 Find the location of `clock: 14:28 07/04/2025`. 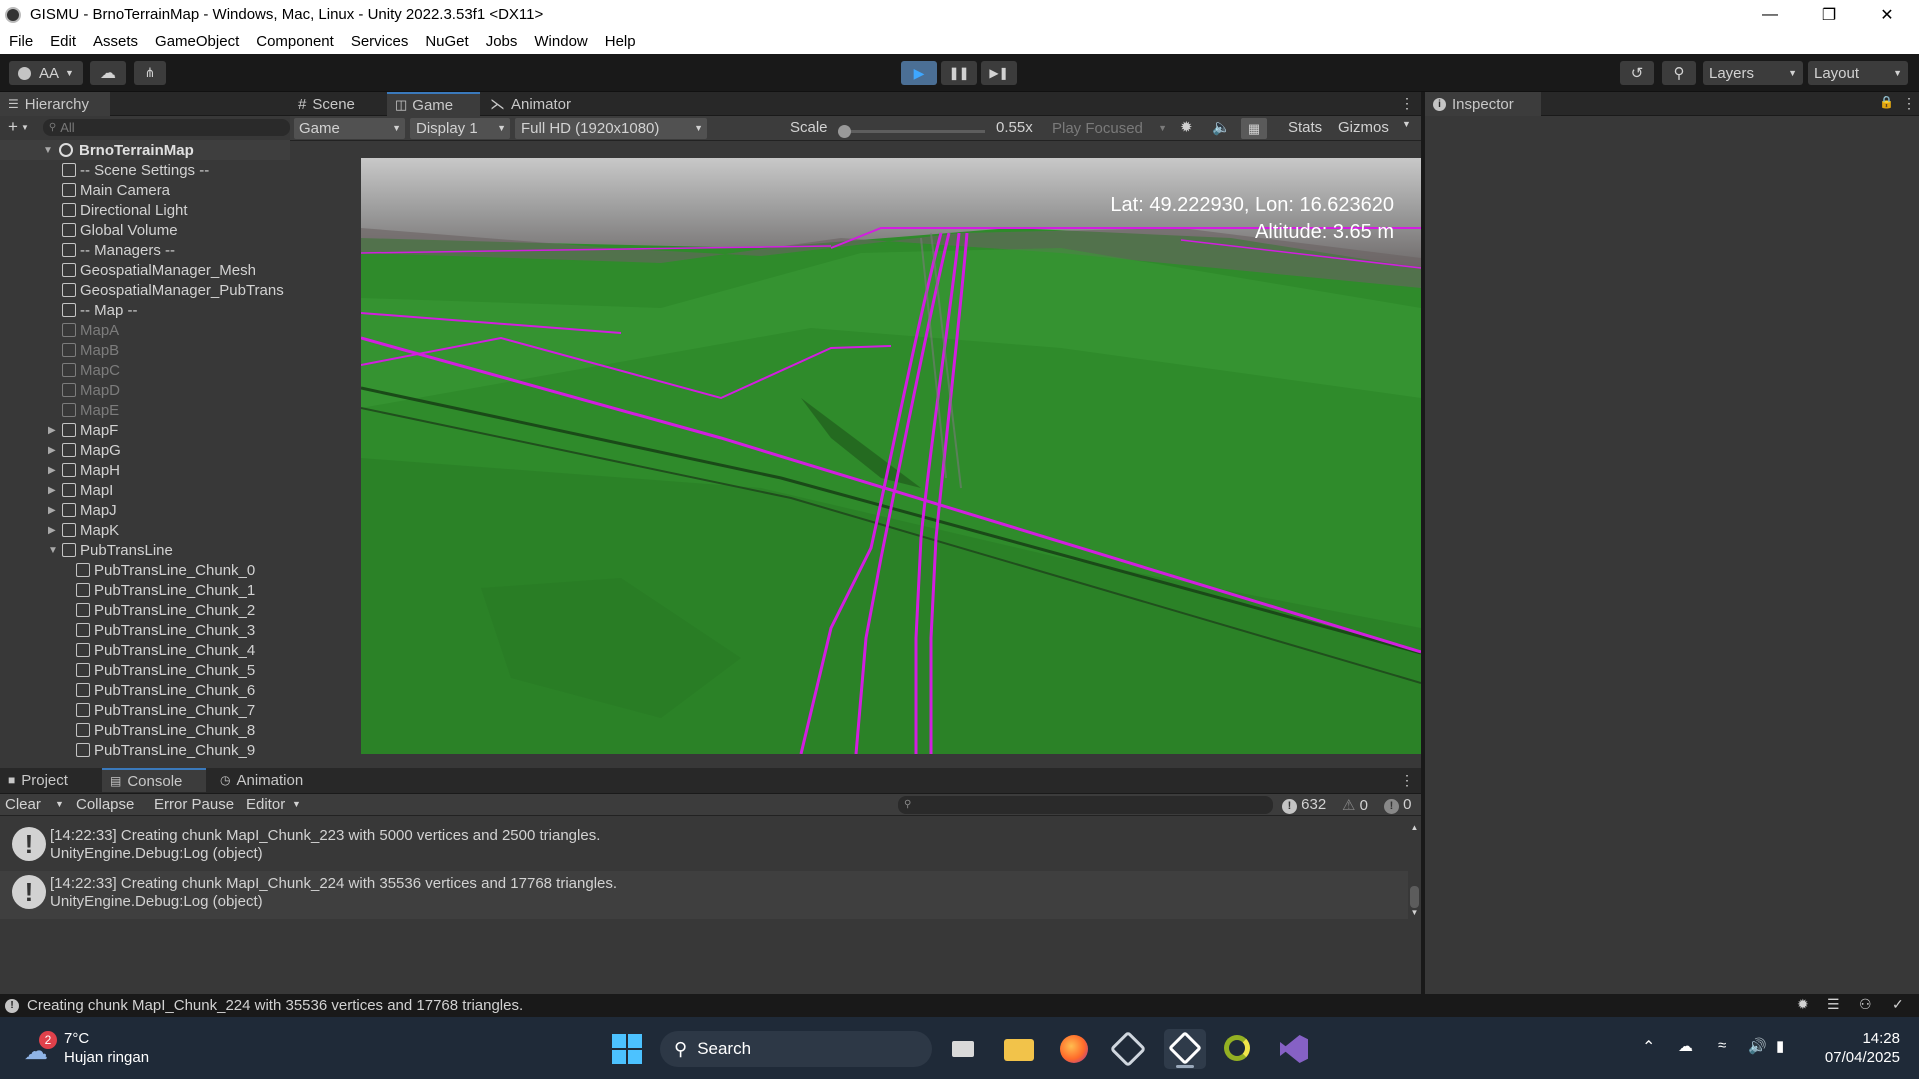

clock: 14:28 07/04/2025 is located at coordinates (1855, 1048).